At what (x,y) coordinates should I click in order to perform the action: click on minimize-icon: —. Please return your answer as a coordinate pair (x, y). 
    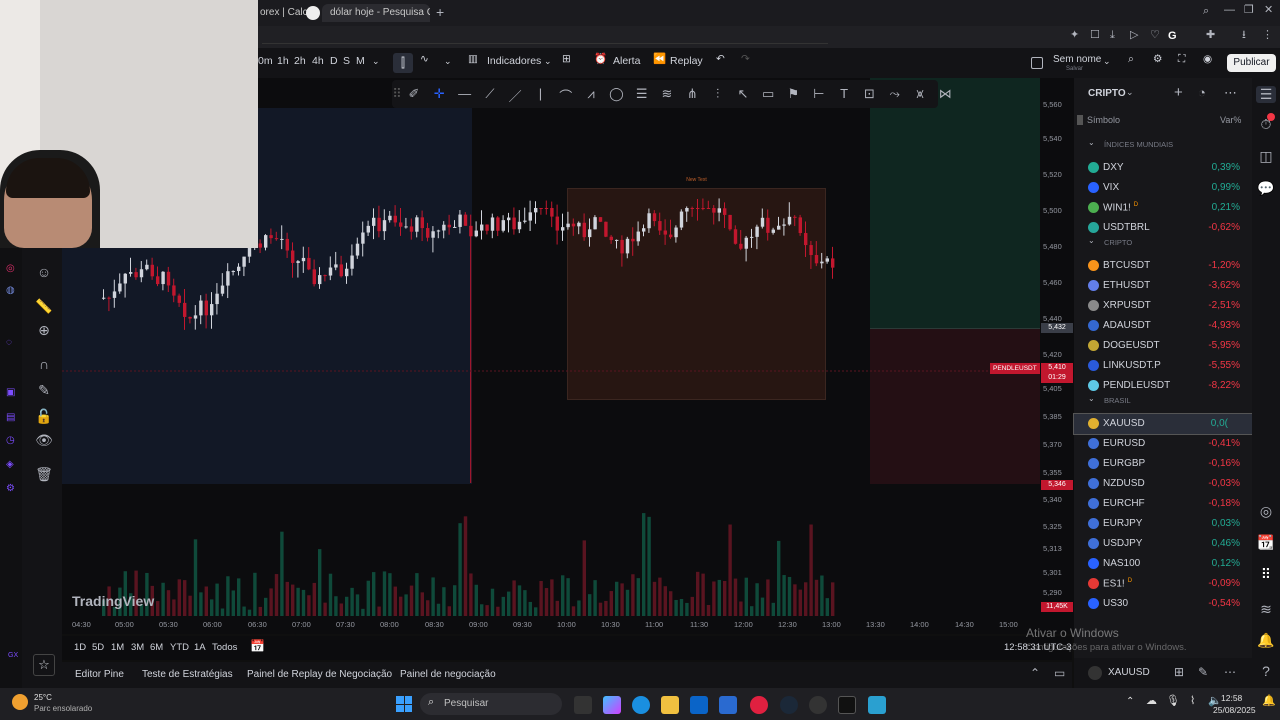
    Looking at the image, I should click on (1229, 10).